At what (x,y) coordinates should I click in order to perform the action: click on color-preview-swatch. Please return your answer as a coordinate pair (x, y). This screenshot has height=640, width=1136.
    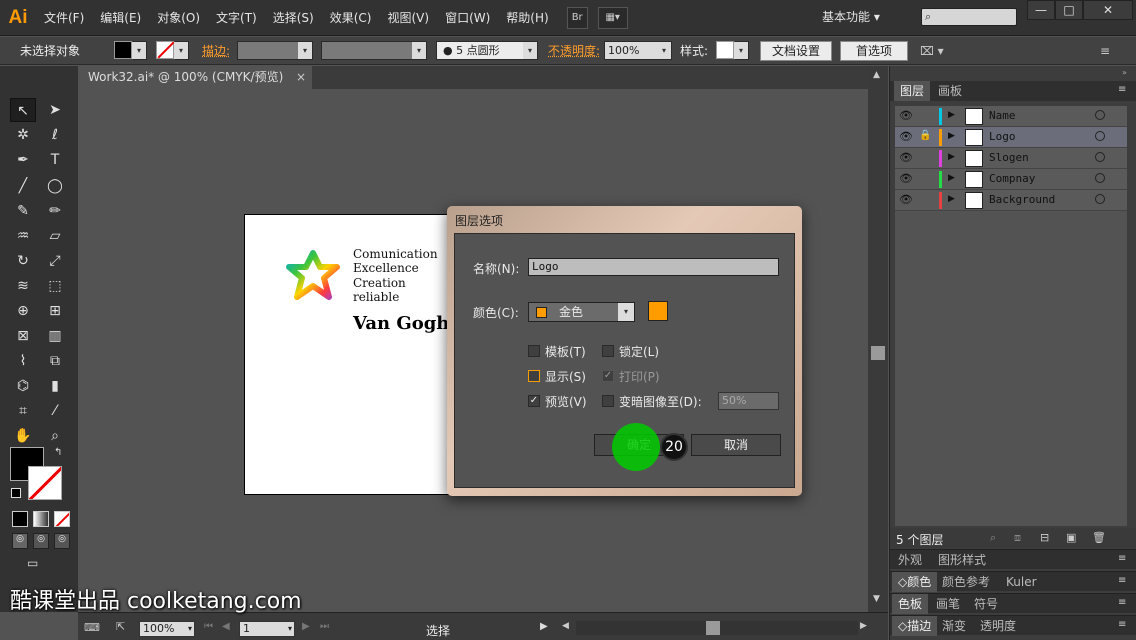
    Looking at the image, I should click on (658, 311).